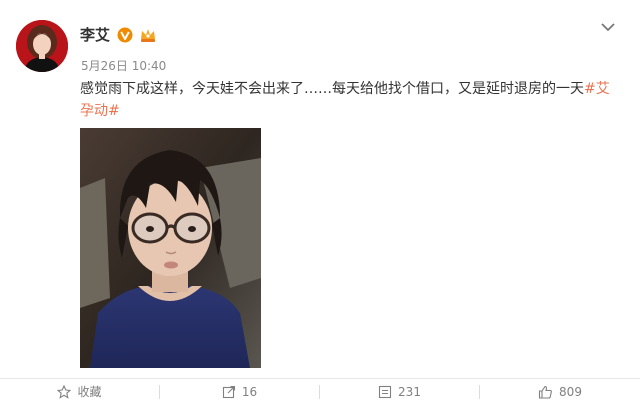 Image resolution: width=640 pixels, height=404 pixels. Describe the element at coordinates (123, 65) in the screenshot. I see `post-timestamp: 5月26日 10:40` at that location.